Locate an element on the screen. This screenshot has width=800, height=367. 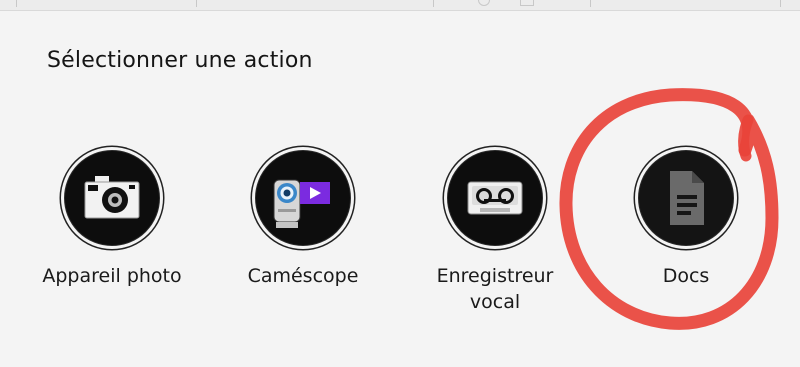
camera-icon is located at coordinates (112, 197).